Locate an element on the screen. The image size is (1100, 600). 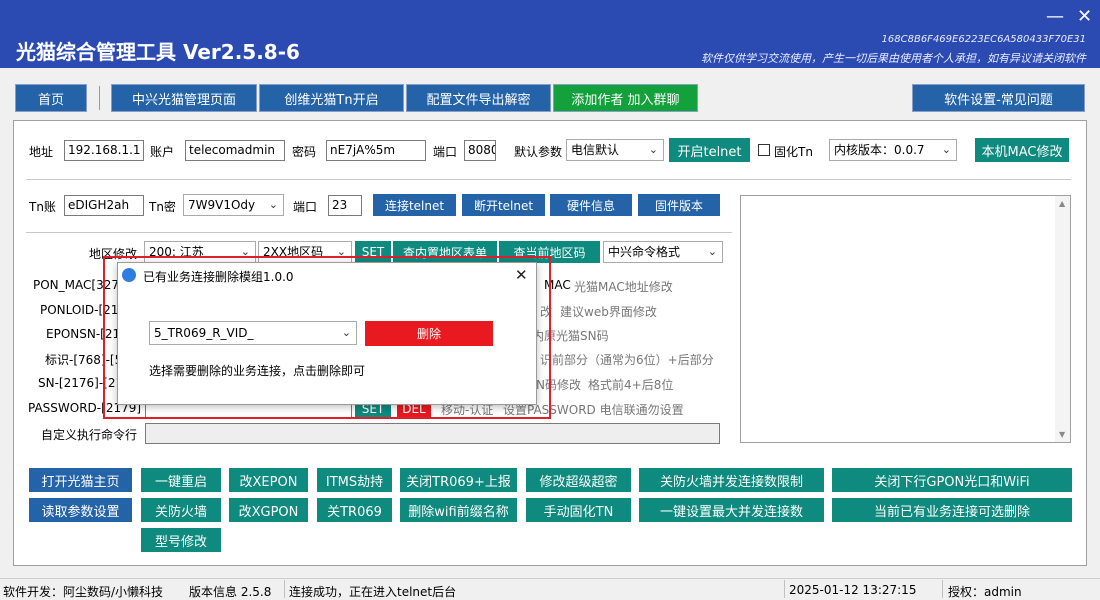
sn-hint: 格式前4+后8位 is located at coordinates (631, 385).